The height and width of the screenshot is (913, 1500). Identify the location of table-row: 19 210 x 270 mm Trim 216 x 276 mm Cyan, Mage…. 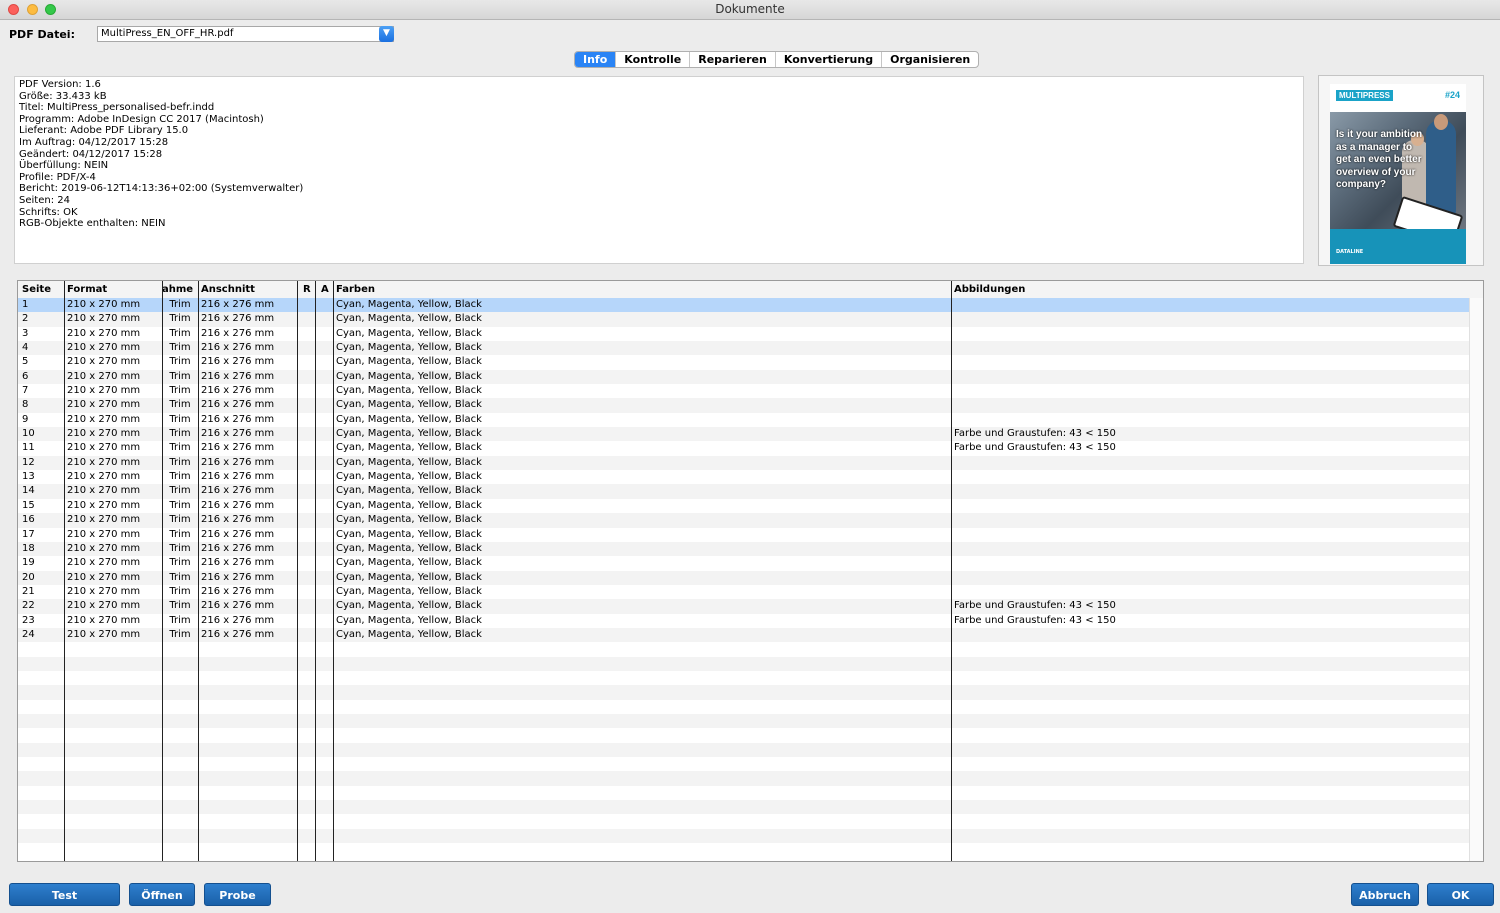
(744, 563).